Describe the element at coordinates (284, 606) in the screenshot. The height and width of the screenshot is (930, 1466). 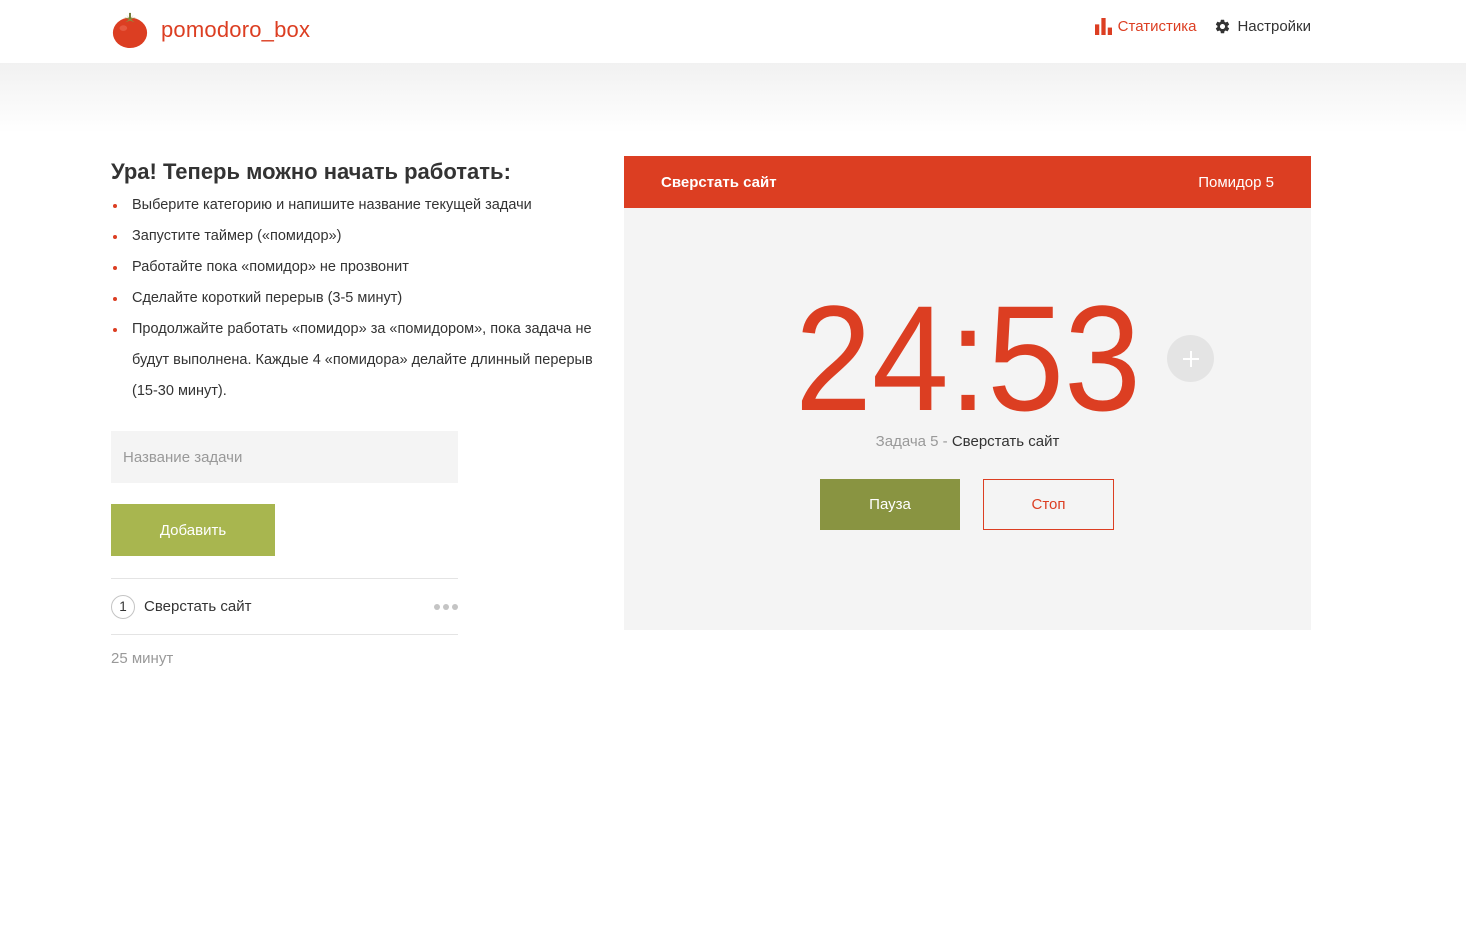
I see `task-list-item: 1 Сверстать сайт` at that location.